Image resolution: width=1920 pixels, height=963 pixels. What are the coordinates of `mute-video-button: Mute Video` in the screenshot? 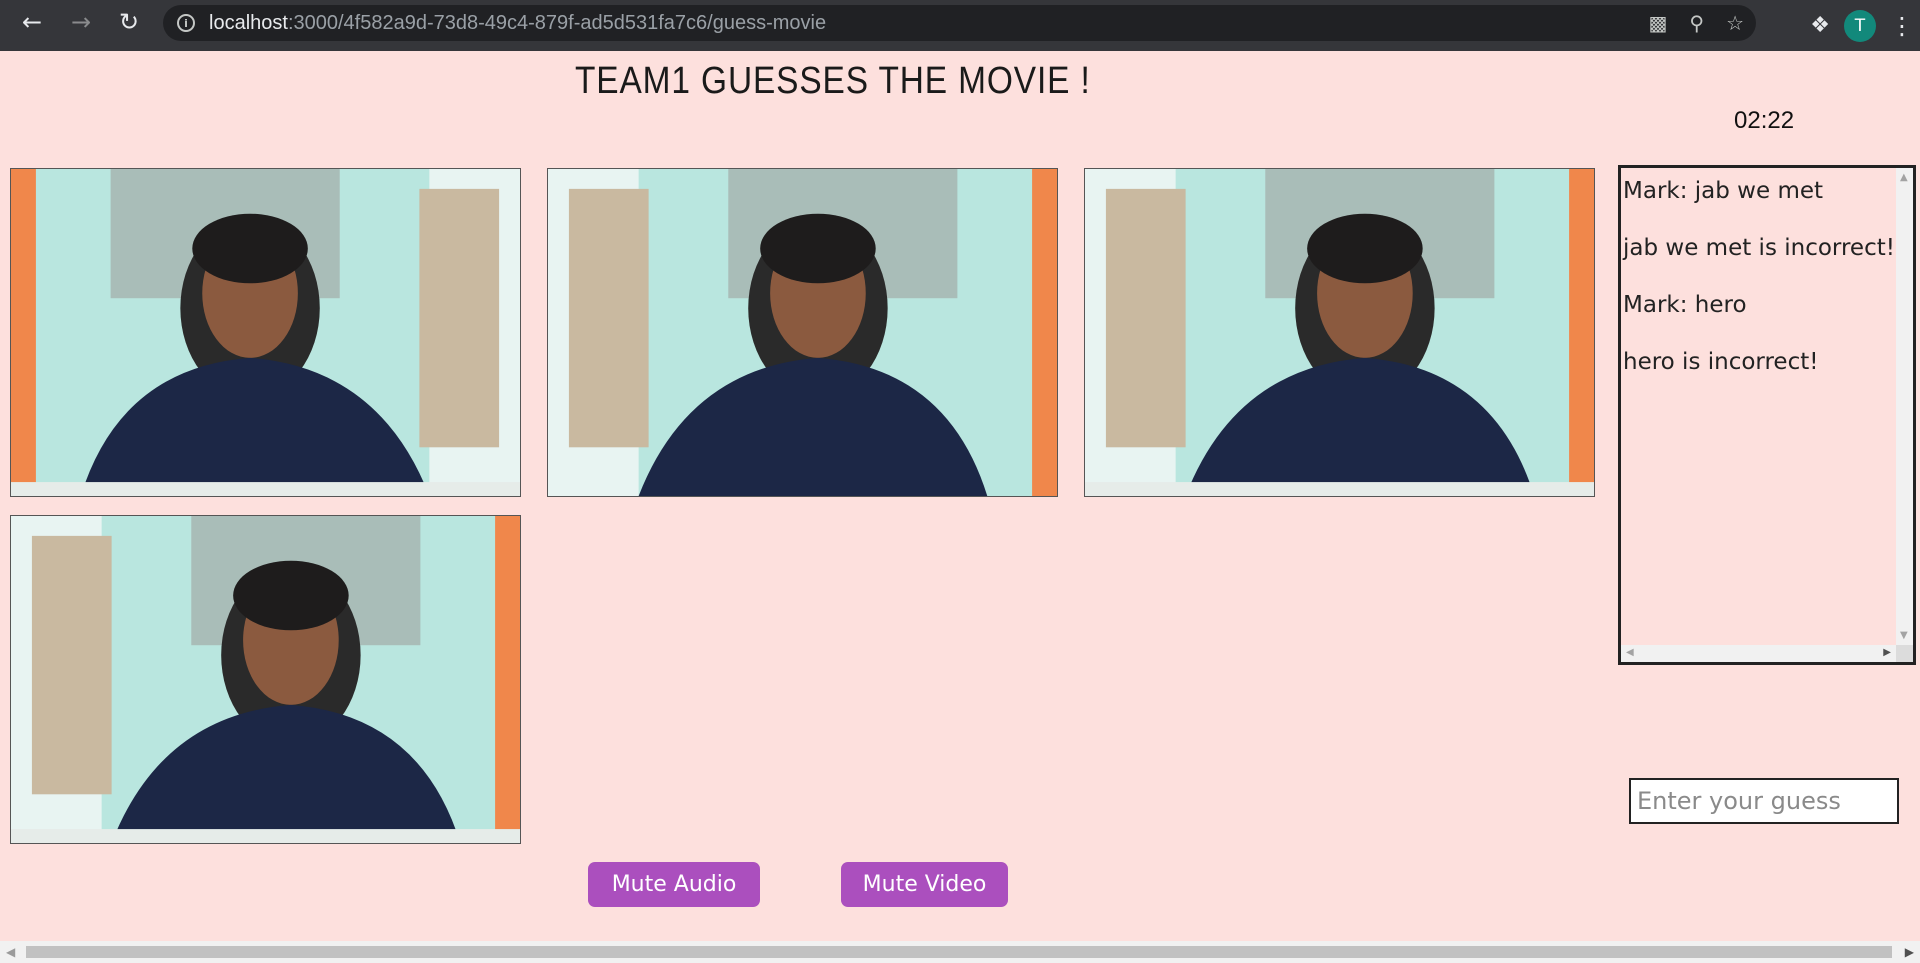 It's located at (924, 884).